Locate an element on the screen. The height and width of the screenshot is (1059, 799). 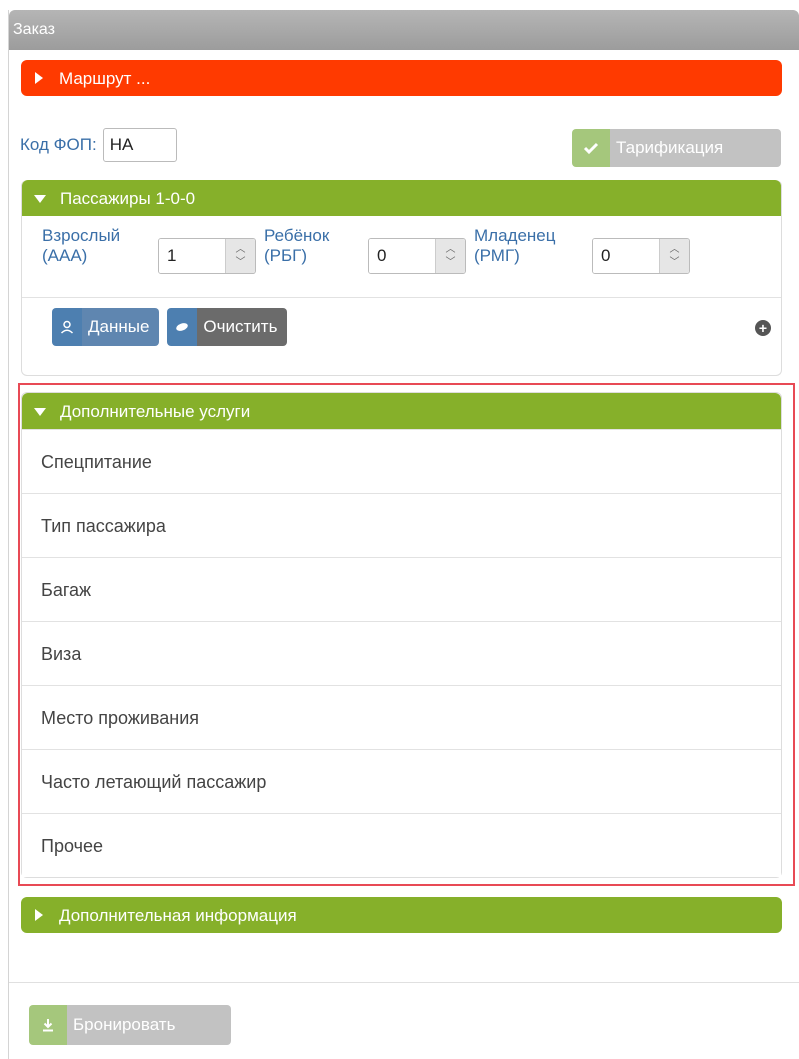
extra-info-title: Дополнительная информация is located at coordinates (178, 915).